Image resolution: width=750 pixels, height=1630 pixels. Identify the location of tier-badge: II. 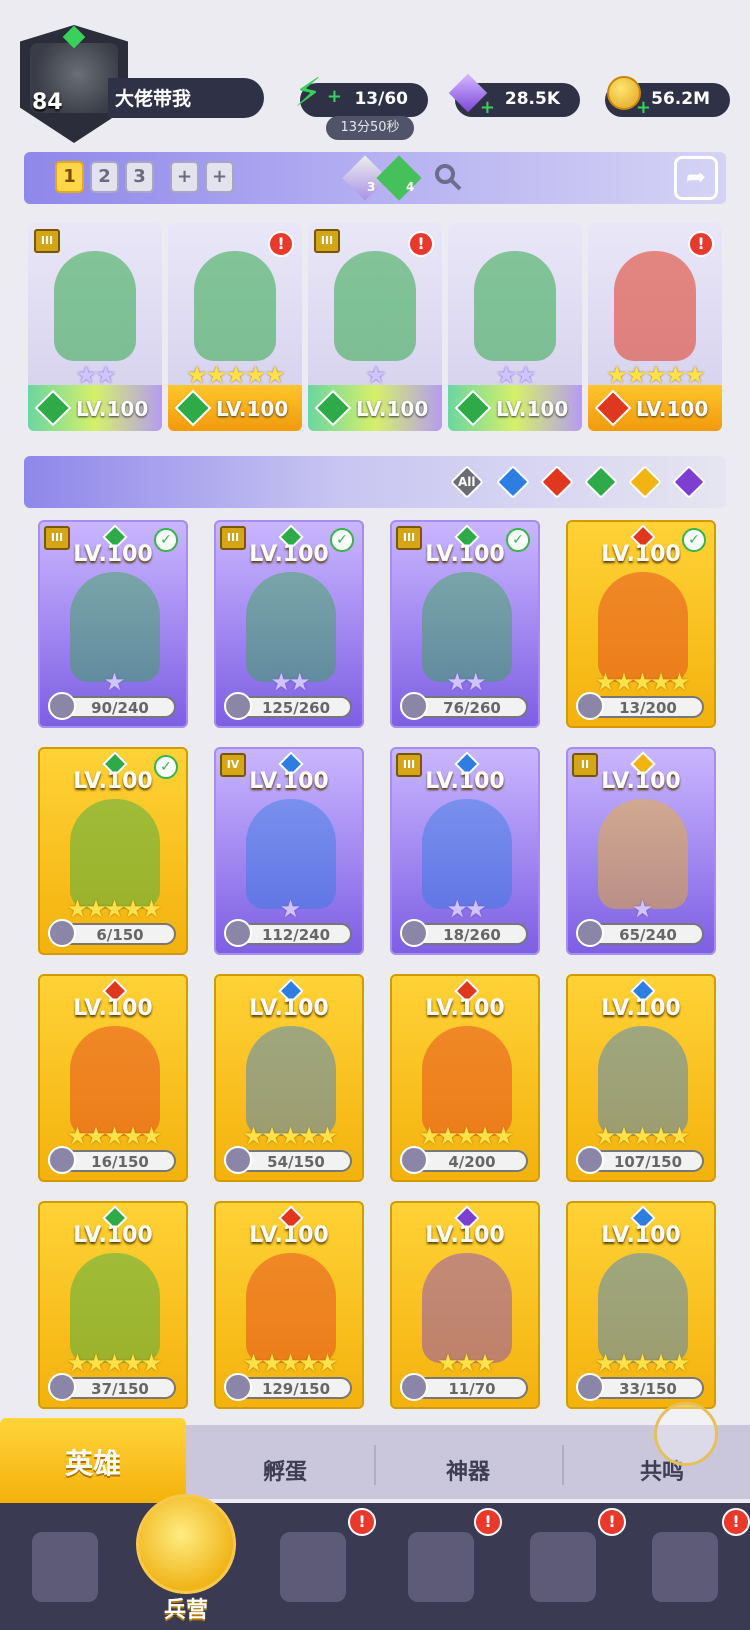
(585, 765).